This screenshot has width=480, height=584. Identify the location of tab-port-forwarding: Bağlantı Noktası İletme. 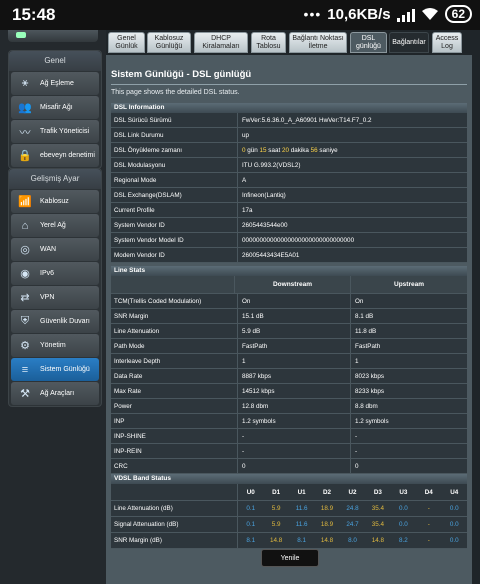
(318, 42).